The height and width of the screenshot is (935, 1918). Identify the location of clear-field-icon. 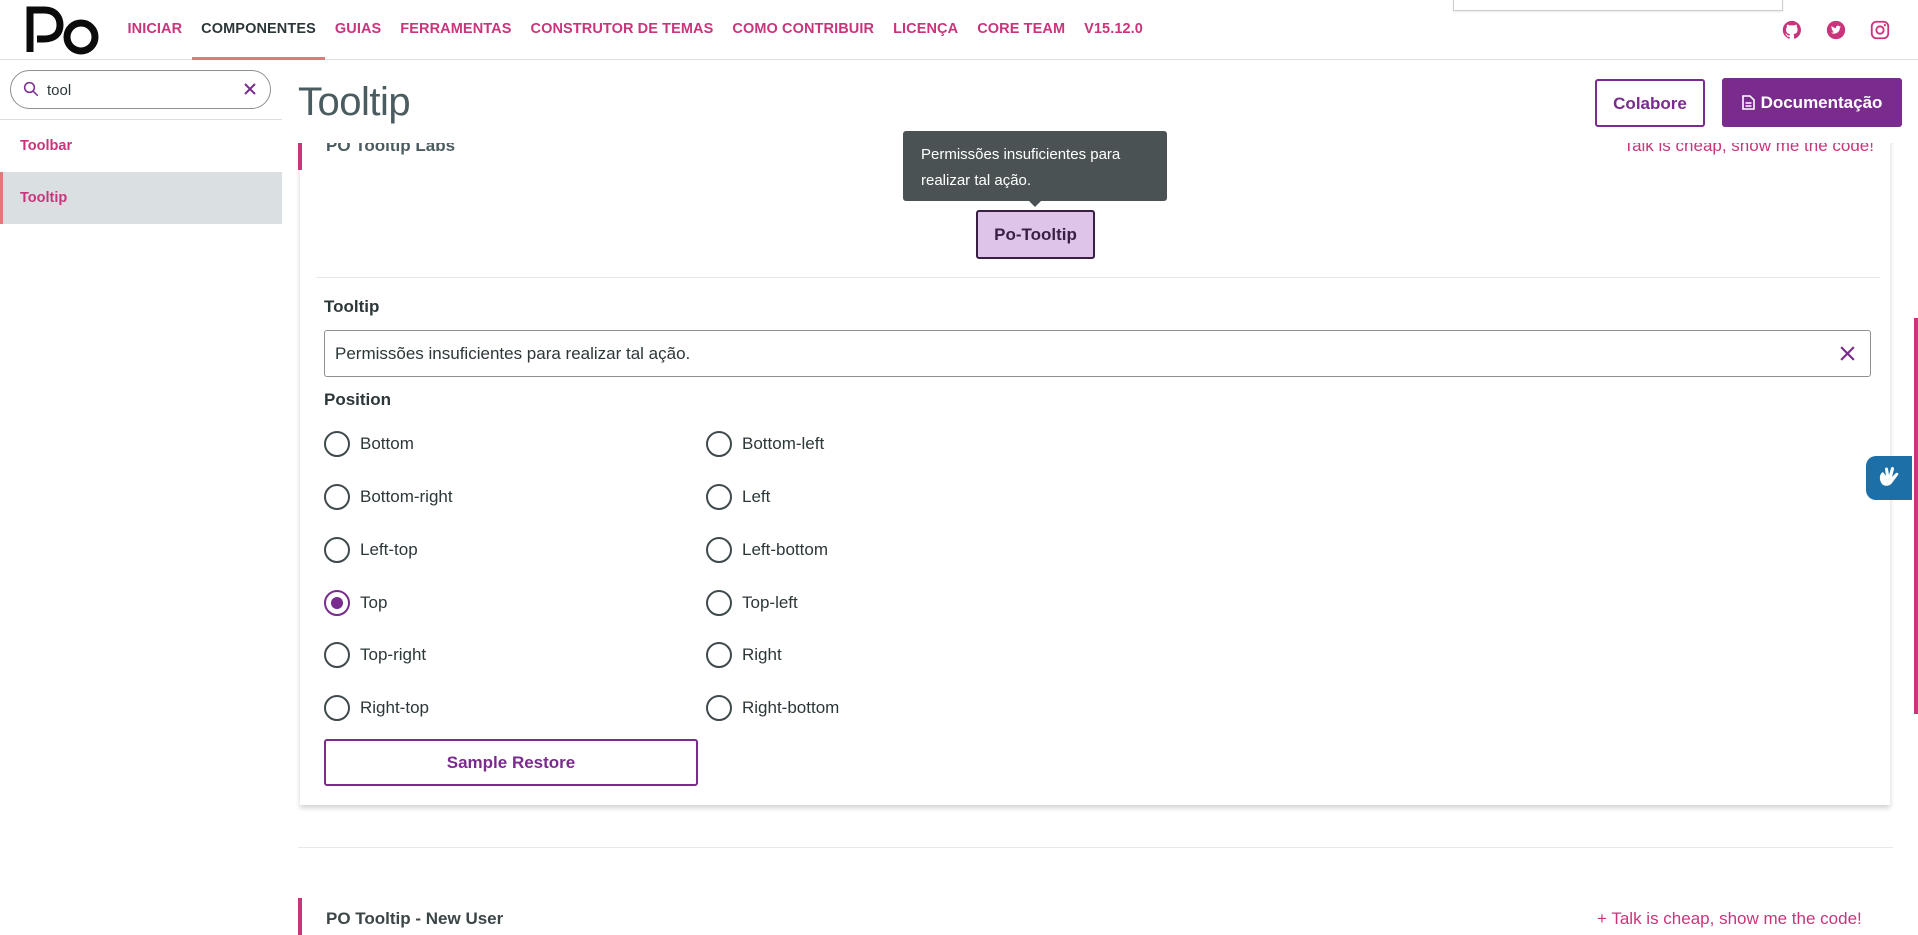
(1847, 353).